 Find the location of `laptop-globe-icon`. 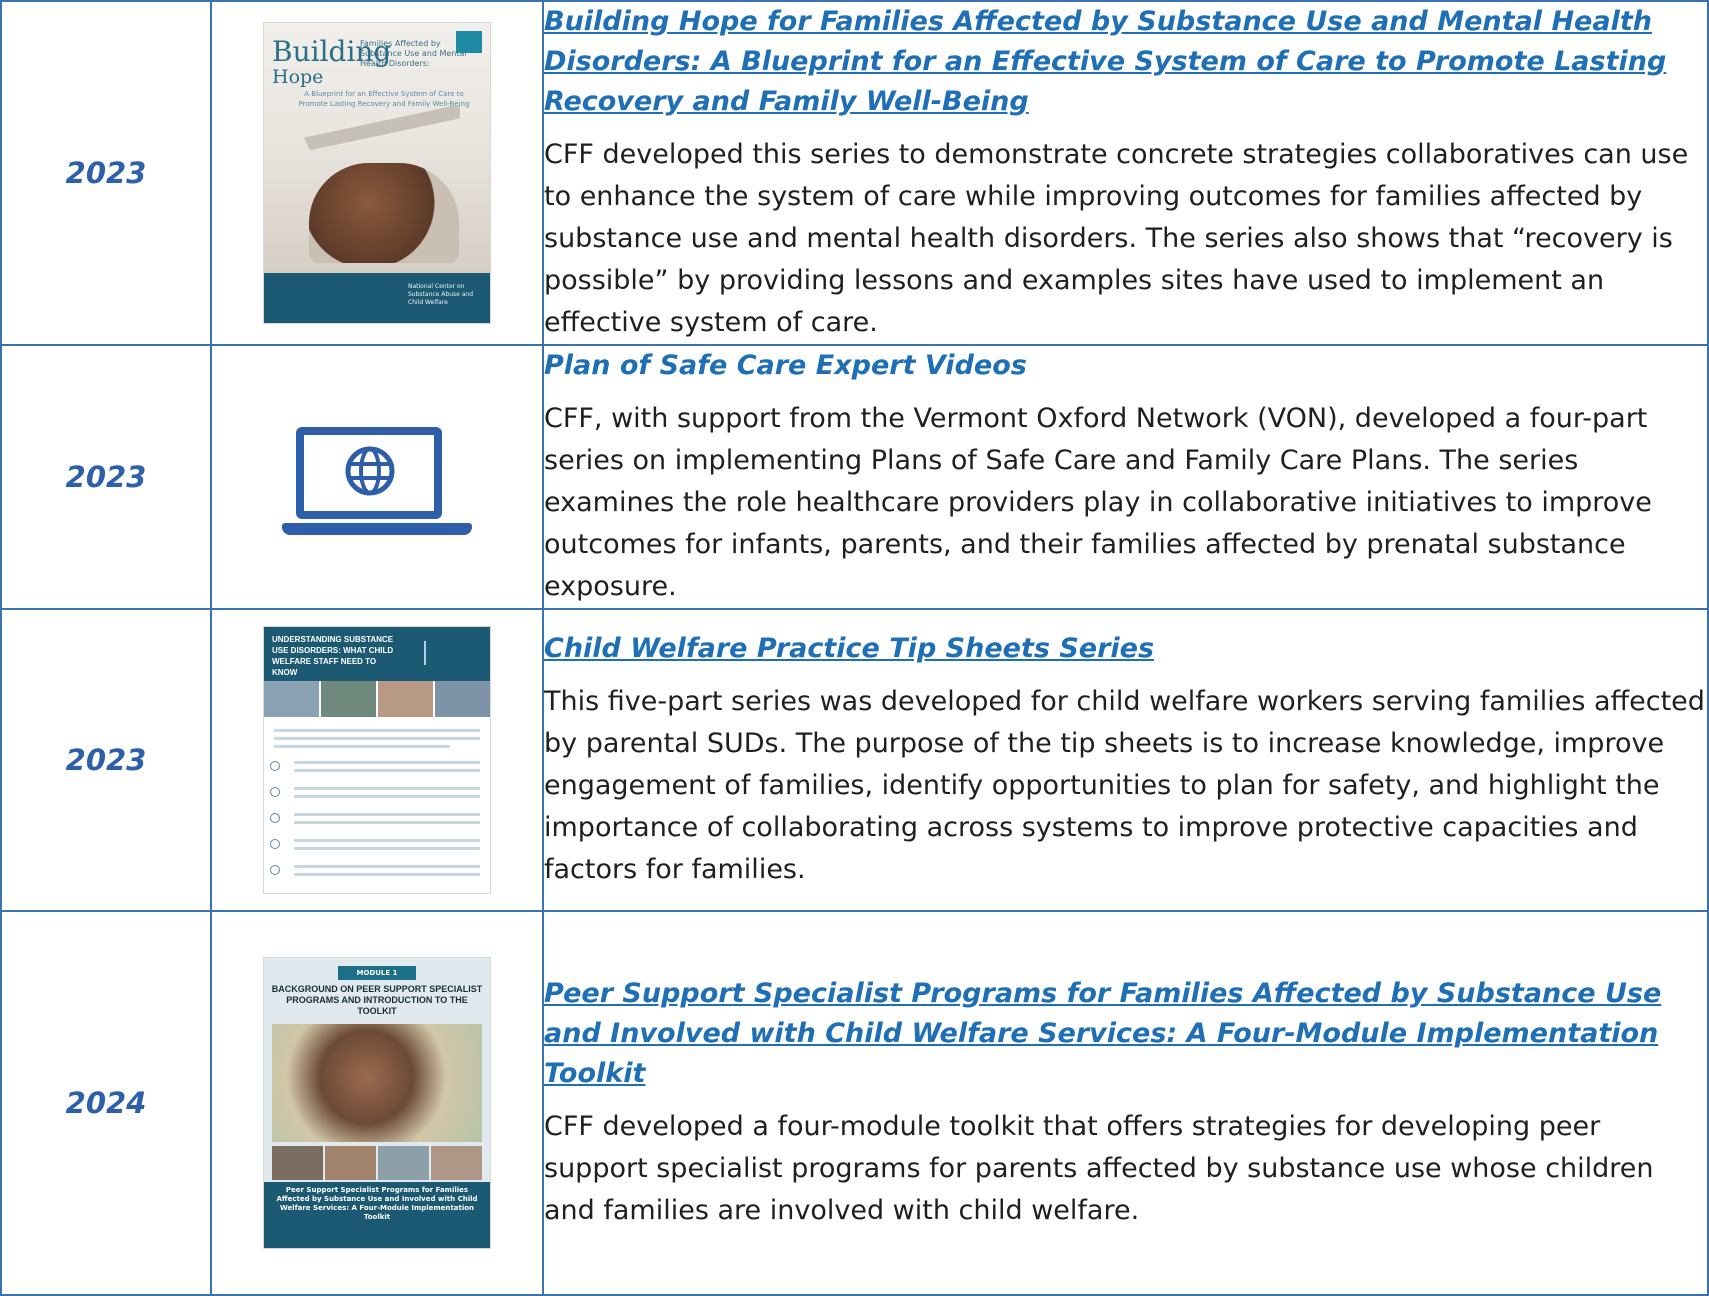

laptop-globe-icon is located at coordinates (377, 477).